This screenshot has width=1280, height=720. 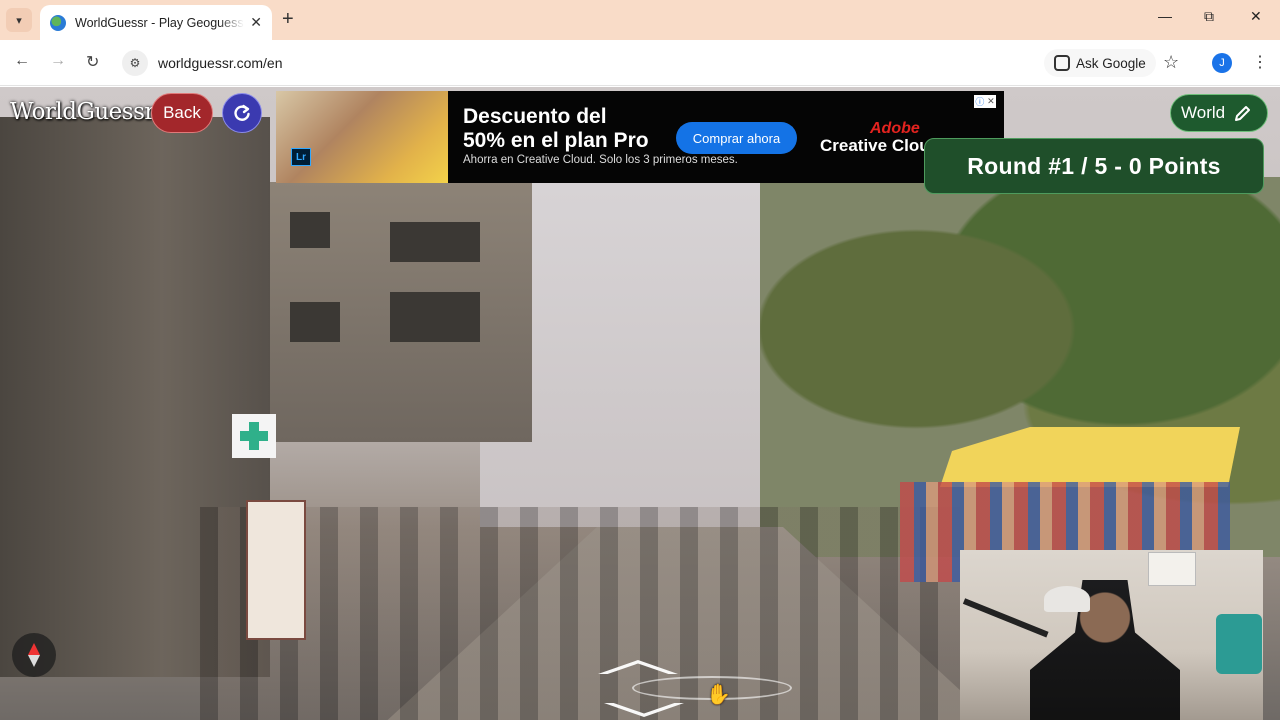 What do you see at coordinates (34, 655) in the screenshot?
I see `compass-icon` at bounding box center [34, 655].